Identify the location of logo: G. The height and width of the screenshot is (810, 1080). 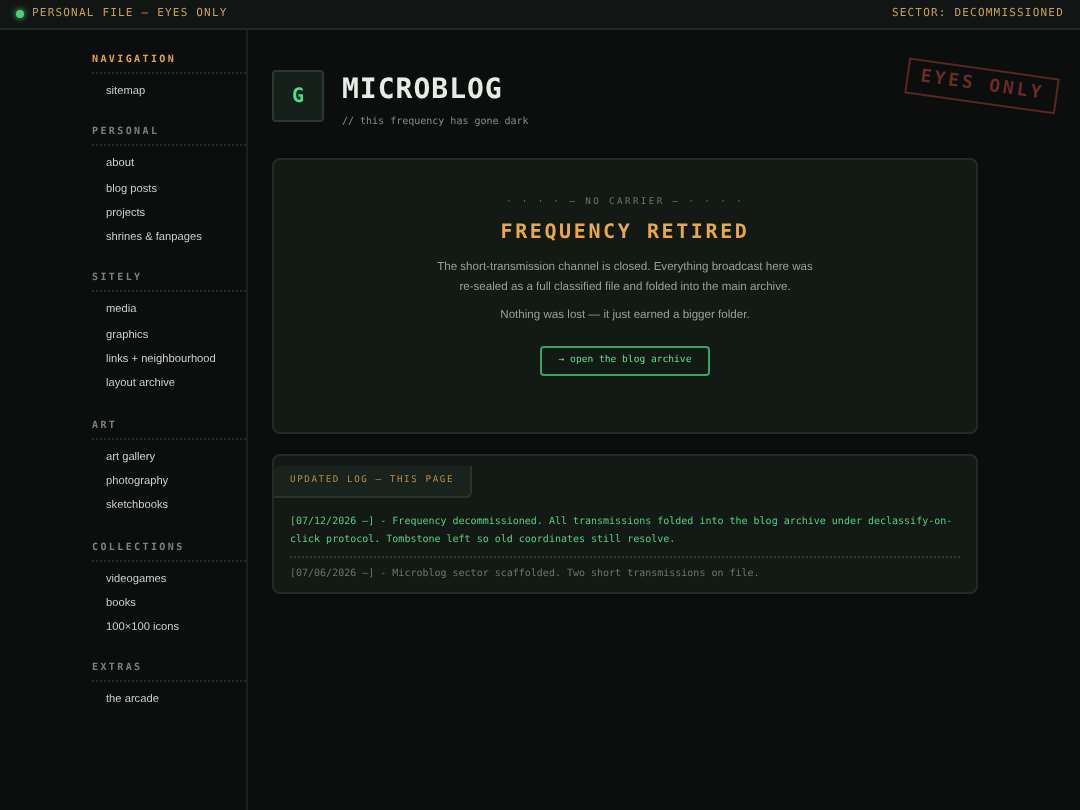
(298, 96).